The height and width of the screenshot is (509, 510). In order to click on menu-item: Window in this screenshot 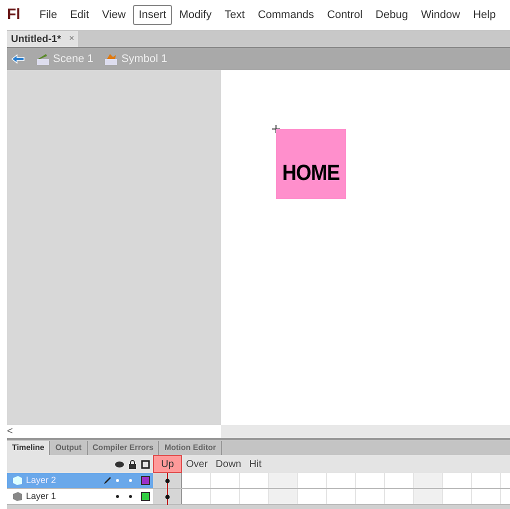, I will do `click(440, 15)`.